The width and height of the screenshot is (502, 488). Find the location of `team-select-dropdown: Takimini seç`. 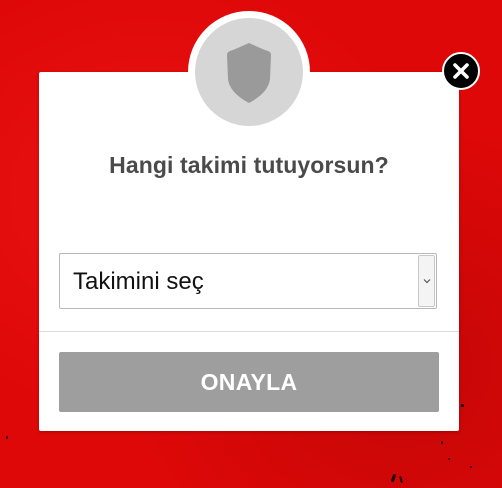

team-select-dropdown: Takimini seç is located at coordinates (248, 281).